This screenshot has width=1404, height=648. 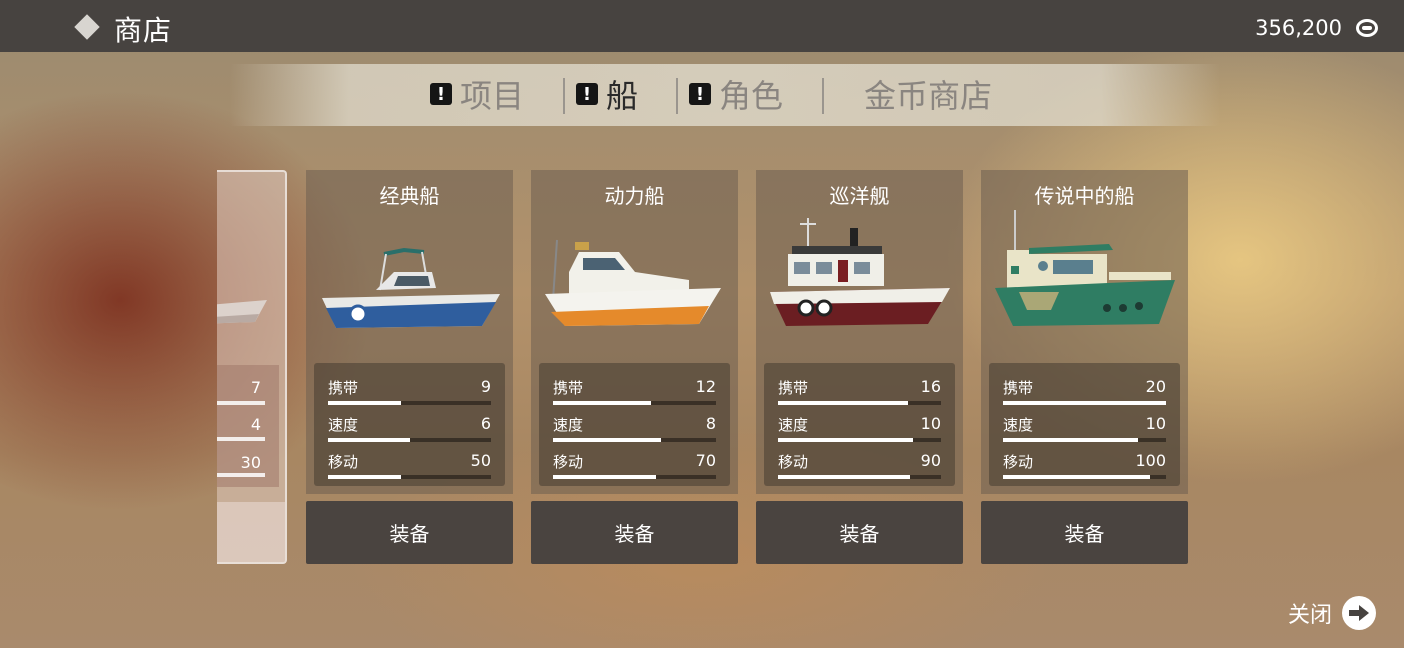 What do you see at coordinates (1084, 395) in the screenshot?
I see `stat-carry: 携带 20` at bounding box center [1084, 395].